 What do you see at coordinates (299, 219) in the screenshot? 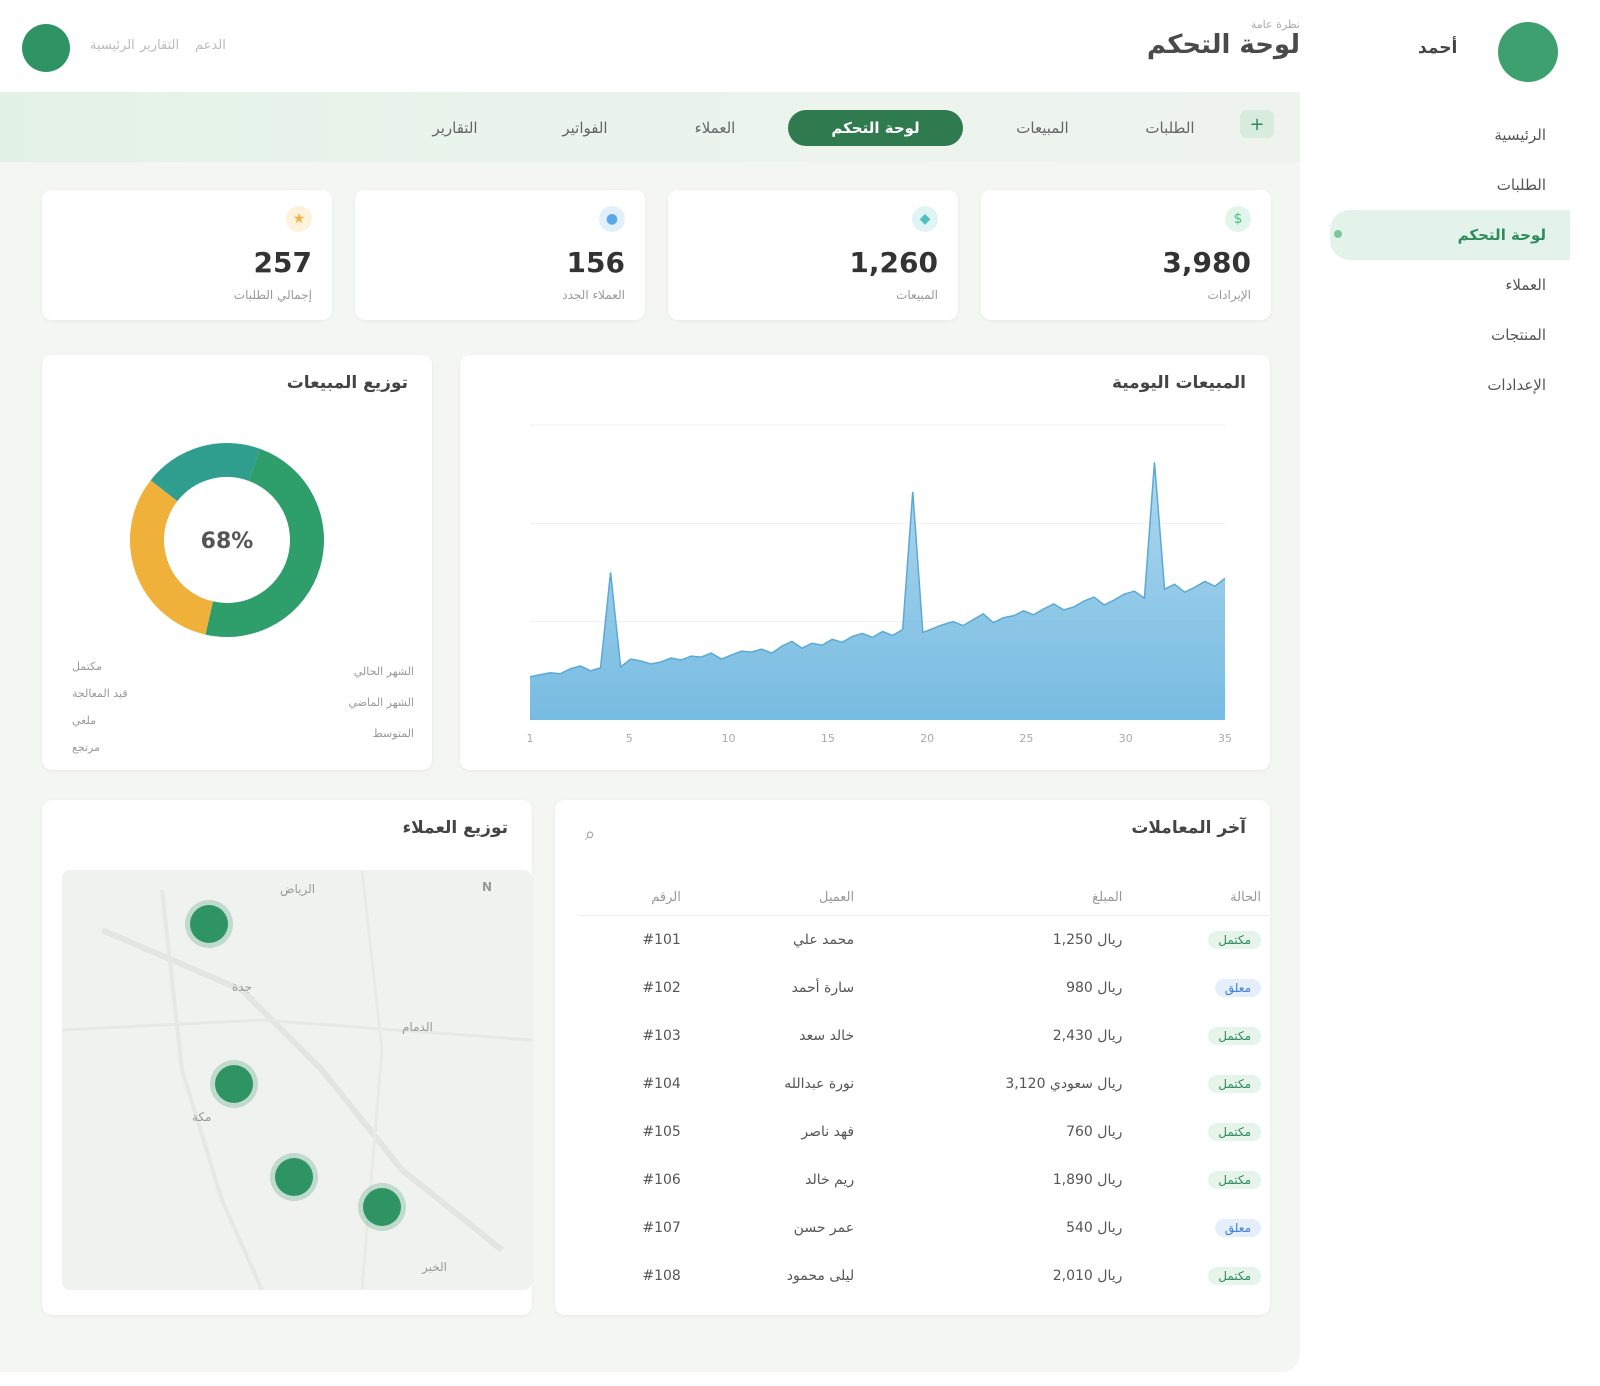
I see `star-icon: ★` at bounding box center [299, 219].